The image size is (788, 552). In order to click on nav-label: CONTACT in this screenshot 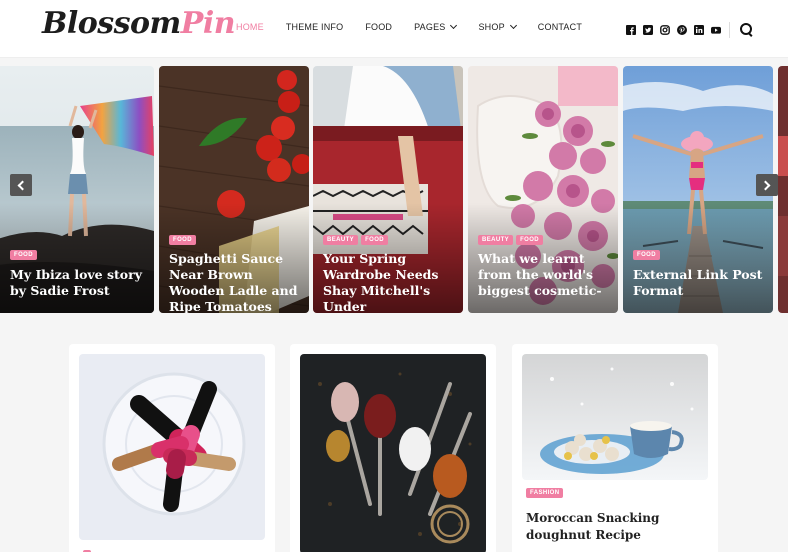, I will do `click(560, 27)`.